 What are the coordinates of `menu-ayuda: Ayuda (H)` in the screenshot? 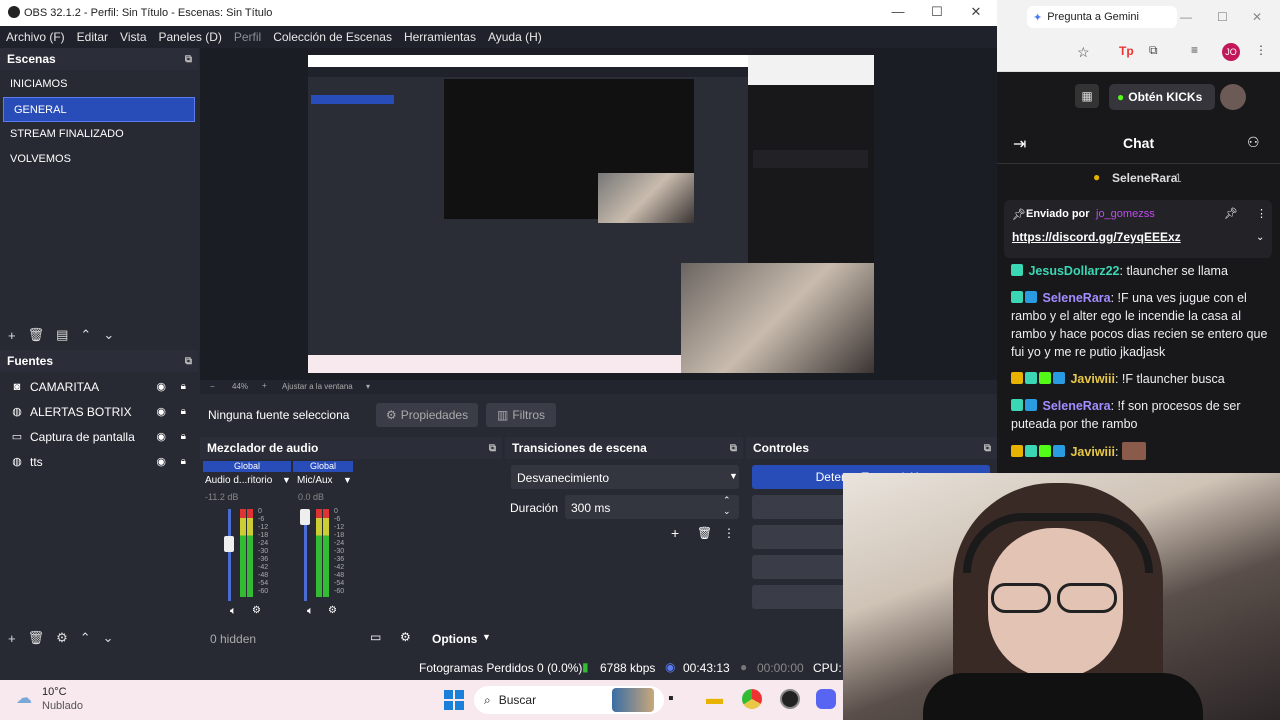 It's located at (515, 37).